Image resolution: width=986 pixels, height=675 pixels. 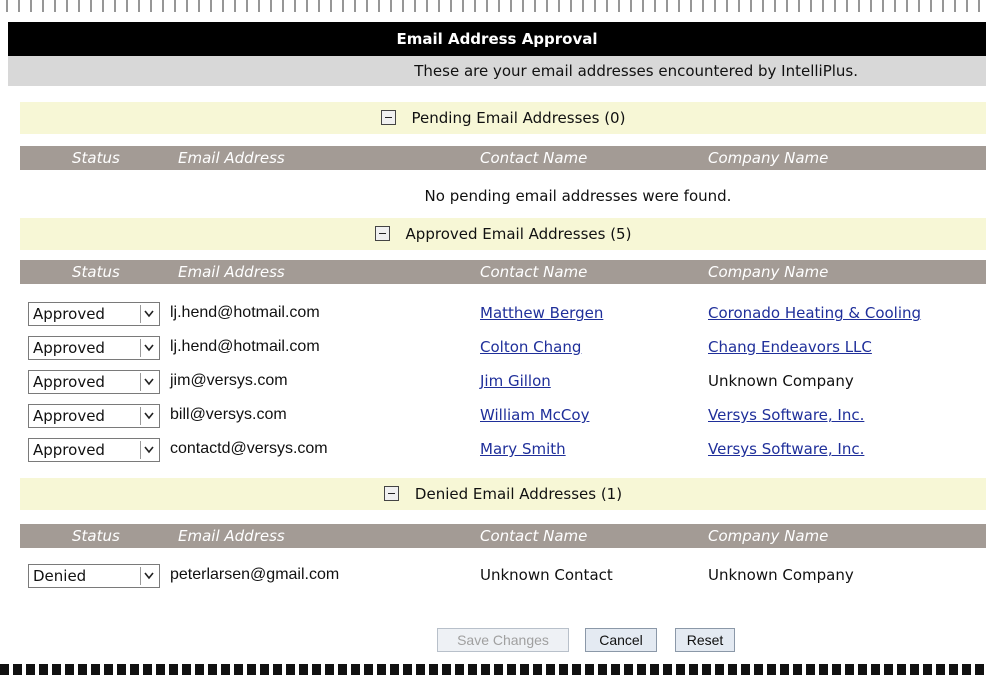 What do you see at coordinates (229, 380) in the screenshot?
I see `email-address: jim@versys.com` at bounding box center [229, 380].